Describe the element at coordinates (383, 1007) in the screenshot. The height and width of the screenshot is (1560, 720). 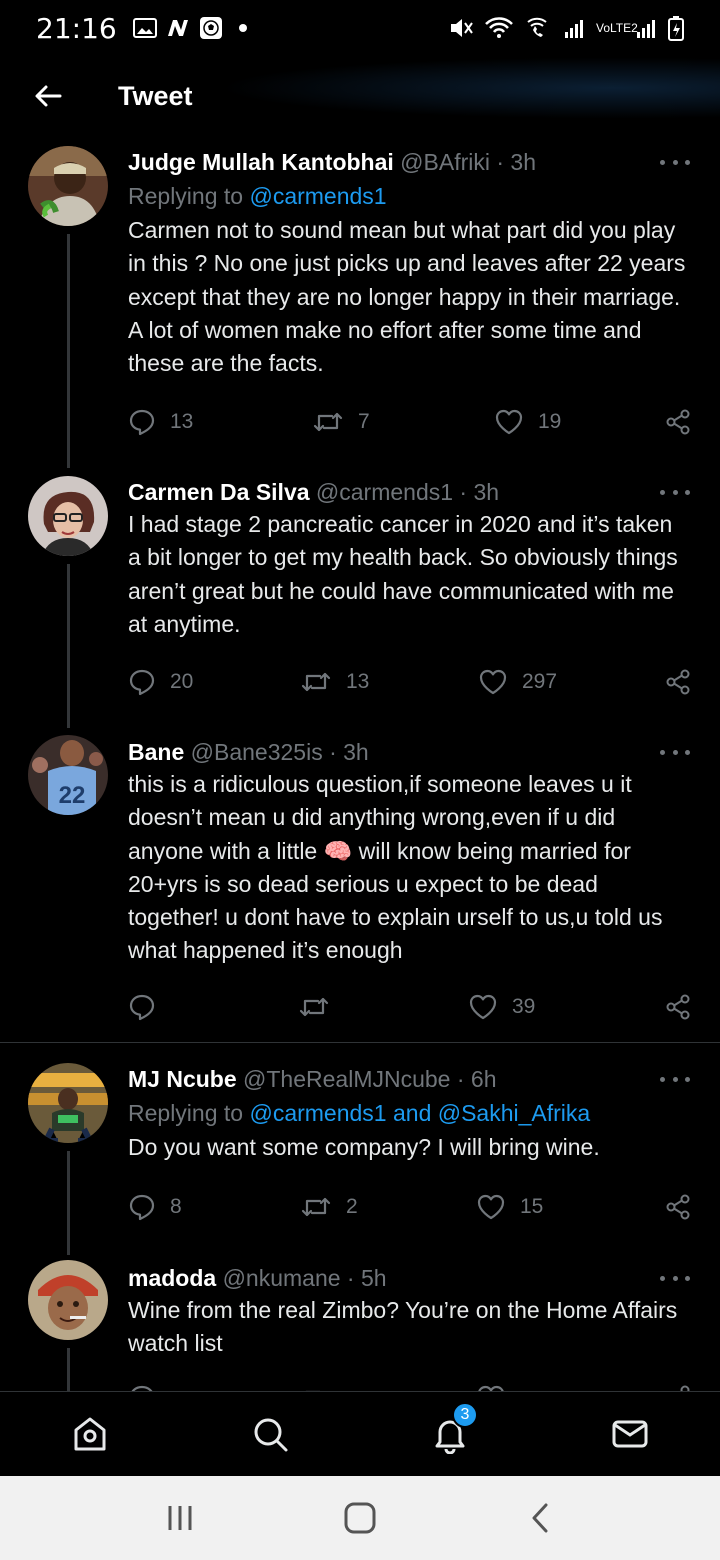
I see `retweet-button` at that location.